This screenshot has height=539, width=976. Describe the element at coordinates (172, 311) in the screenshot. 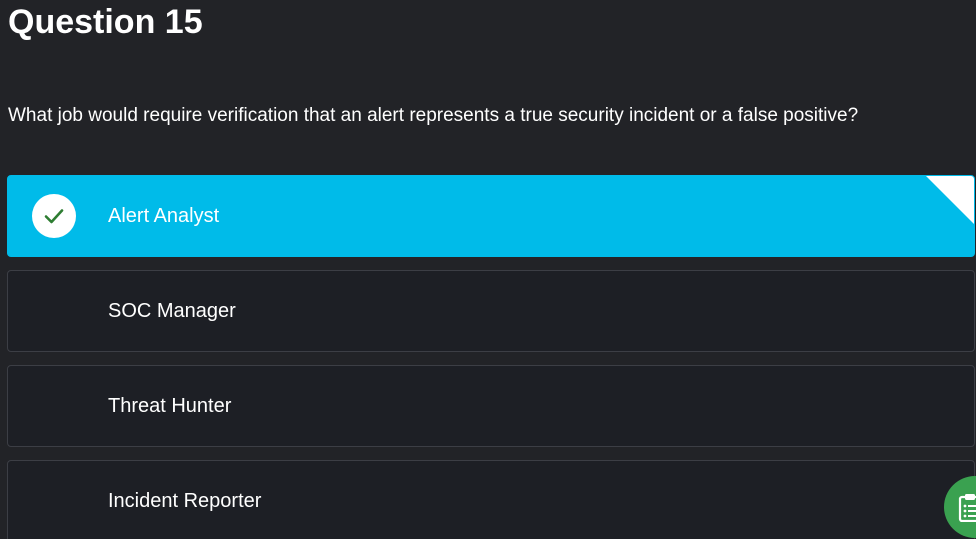

I see `answer-option-label: SOC Manager` at that location.